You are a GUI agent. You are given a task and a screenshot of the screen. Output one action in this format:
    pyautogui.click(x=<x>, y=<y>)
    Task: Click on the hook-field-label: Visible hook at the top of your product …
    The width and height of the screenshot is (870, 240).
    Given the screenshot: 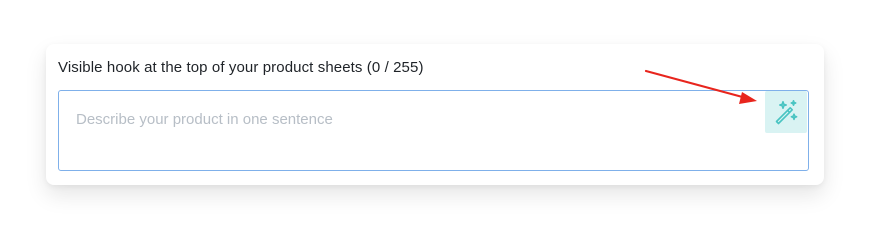 What is the action you would take?
    pyautogui.click(x=241, y=67)
    